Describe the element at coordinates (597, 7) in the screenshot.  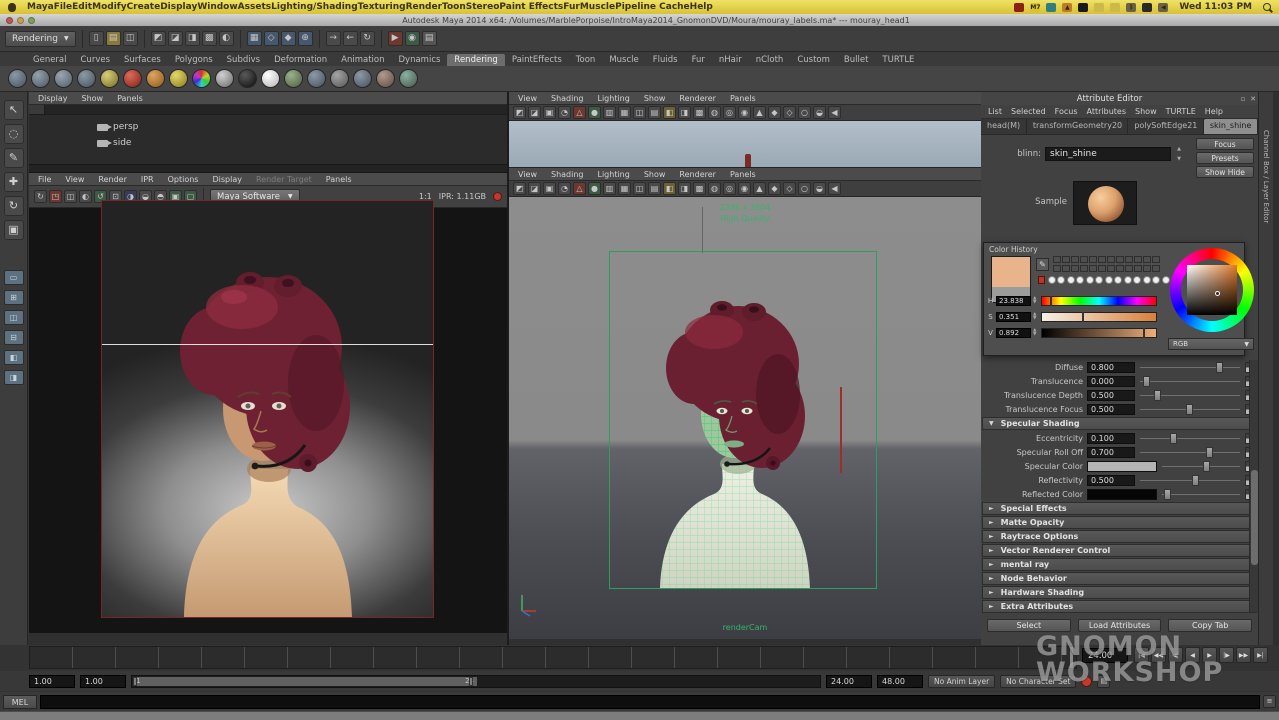
I see `macos-menu-item: Muscle` at that location.